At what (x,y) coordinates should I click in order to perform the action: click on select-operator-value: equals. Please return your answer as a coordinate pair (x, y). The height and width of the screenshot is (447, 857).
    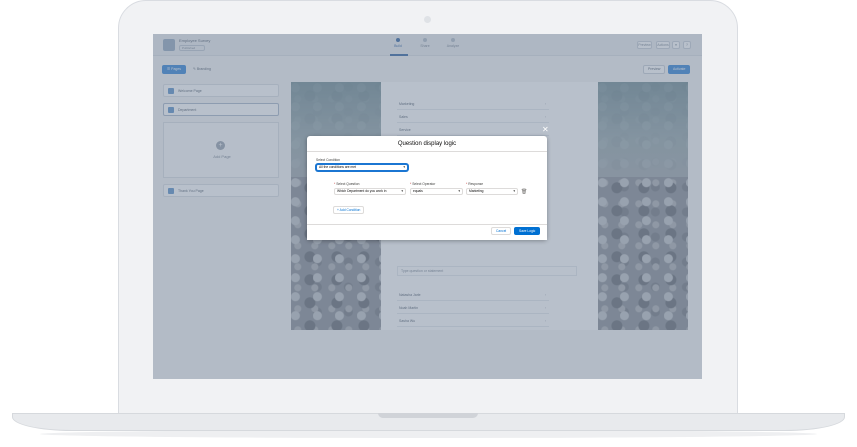
    Looking at the image, I should click on (418, 191).